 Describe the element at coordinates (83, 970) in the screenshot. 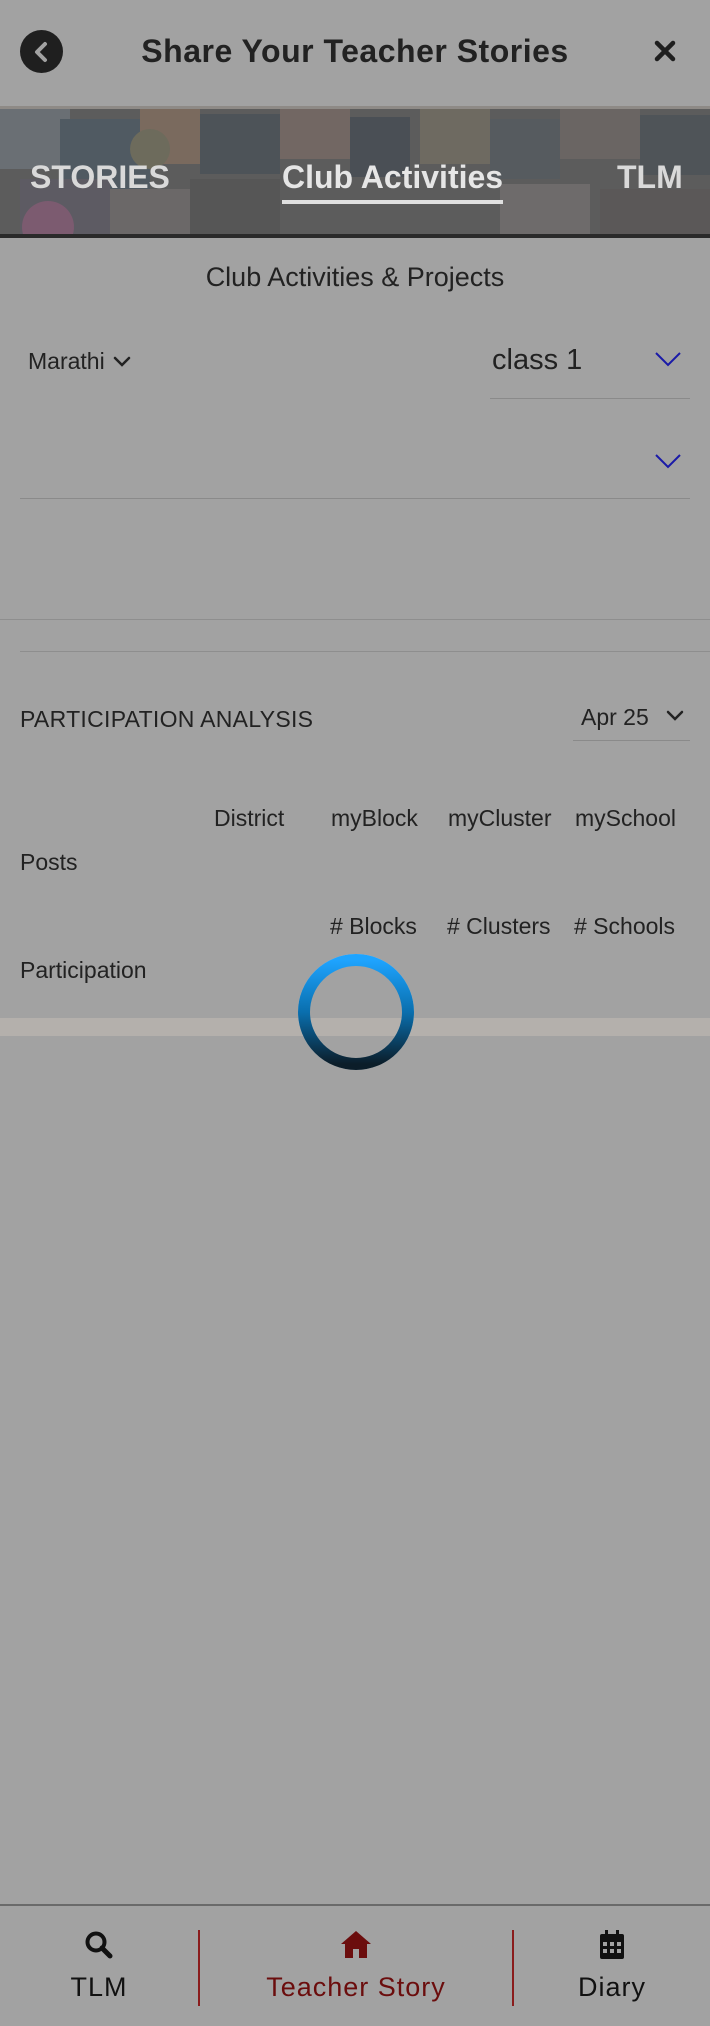

I see `row-label-participation: Participation` at that location.